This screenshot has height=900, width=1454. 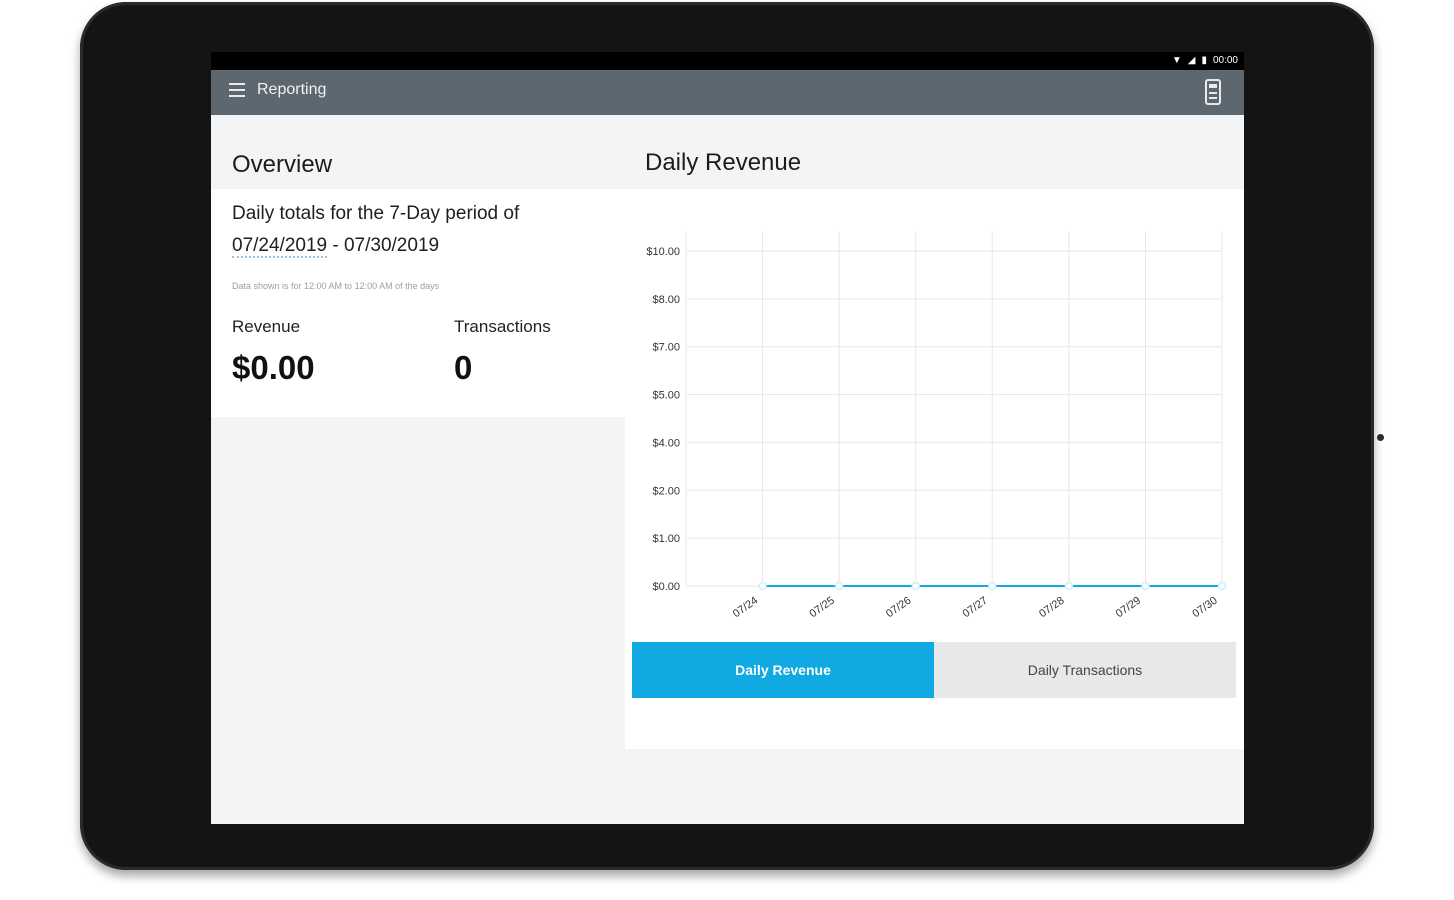 What do you see at coordinates (1051, 608) in the screenshot?
I see `x-tick-label: 07/28` at bounding box center [1051, 608].